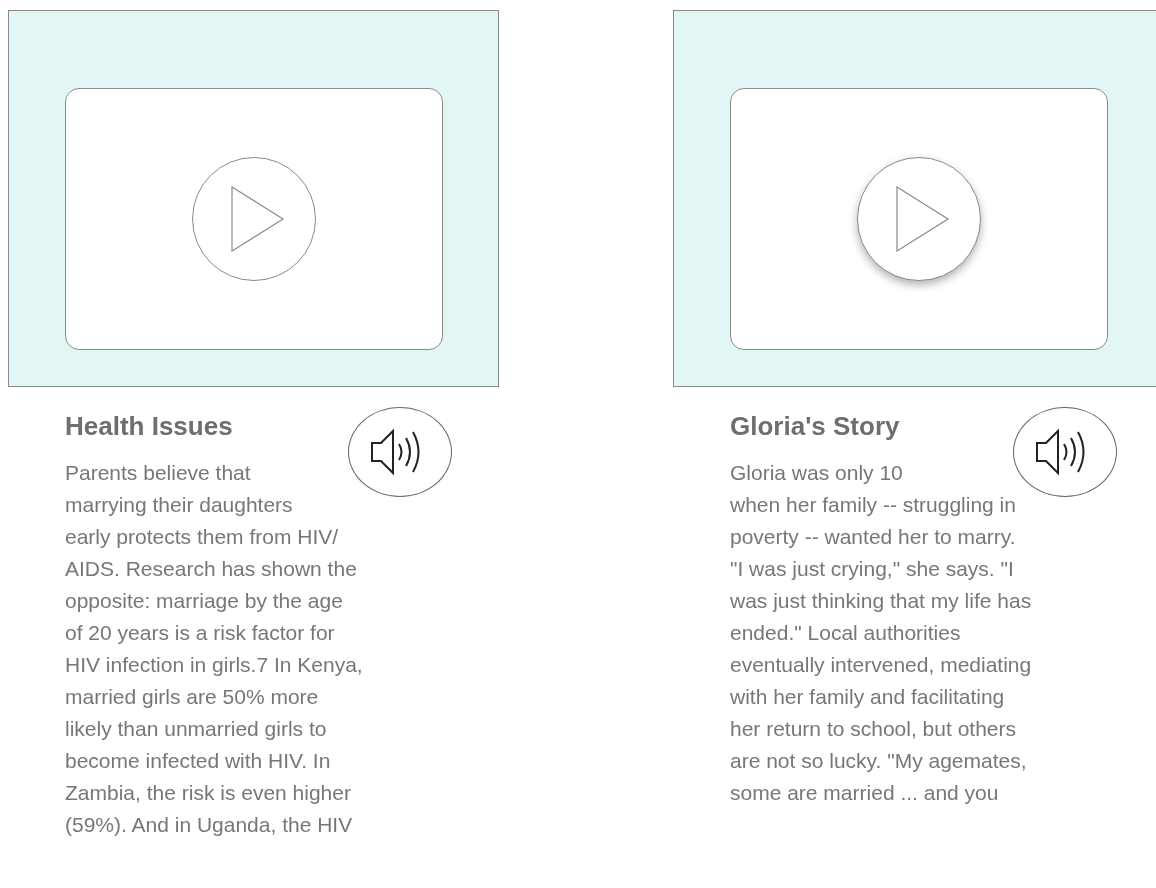 The height and width of the screenshot is (888, 1156). Describe the element at coordinates (815, 426) in the screenshot. I see `story-title: Gloria's Story` at that location.